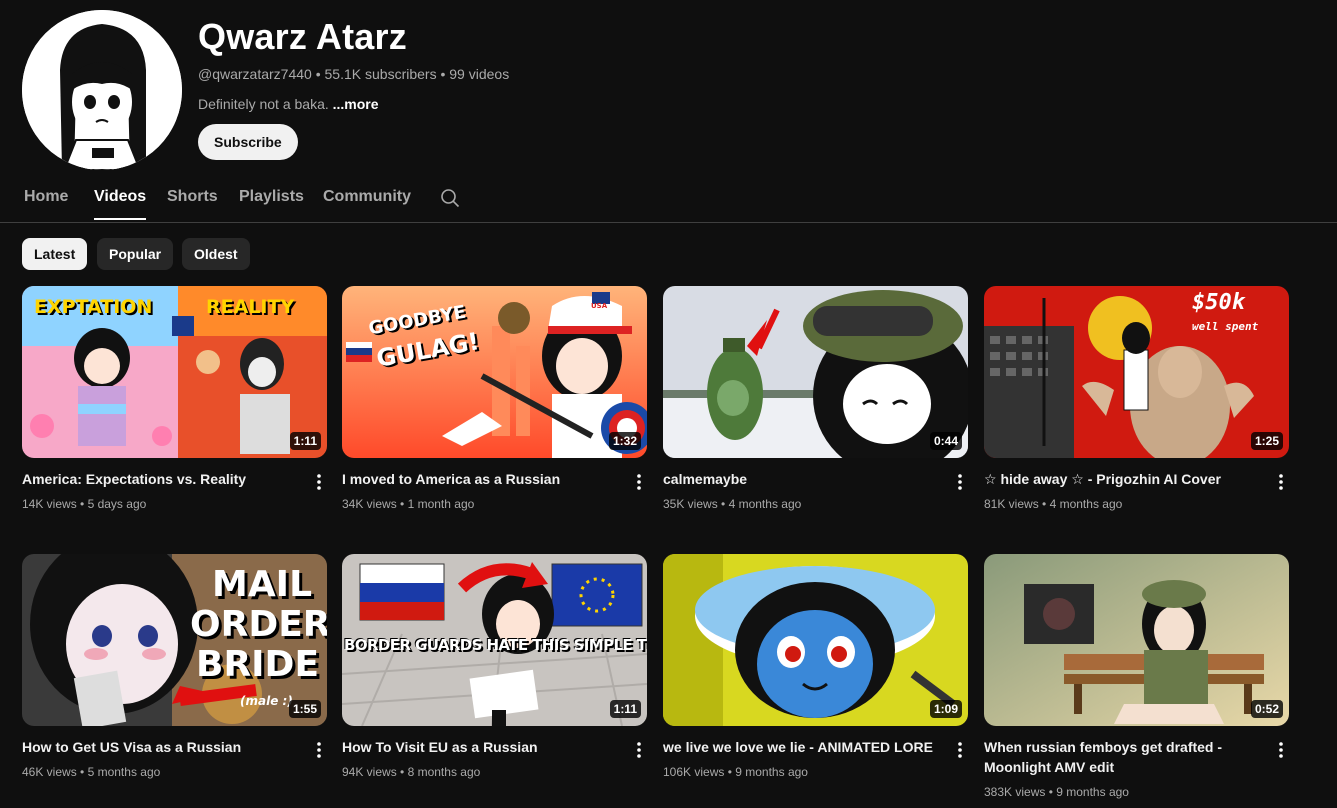  Describe the element at coordinates (694, 772) in the screenshot. I see `view-count: 106K views` at that location.